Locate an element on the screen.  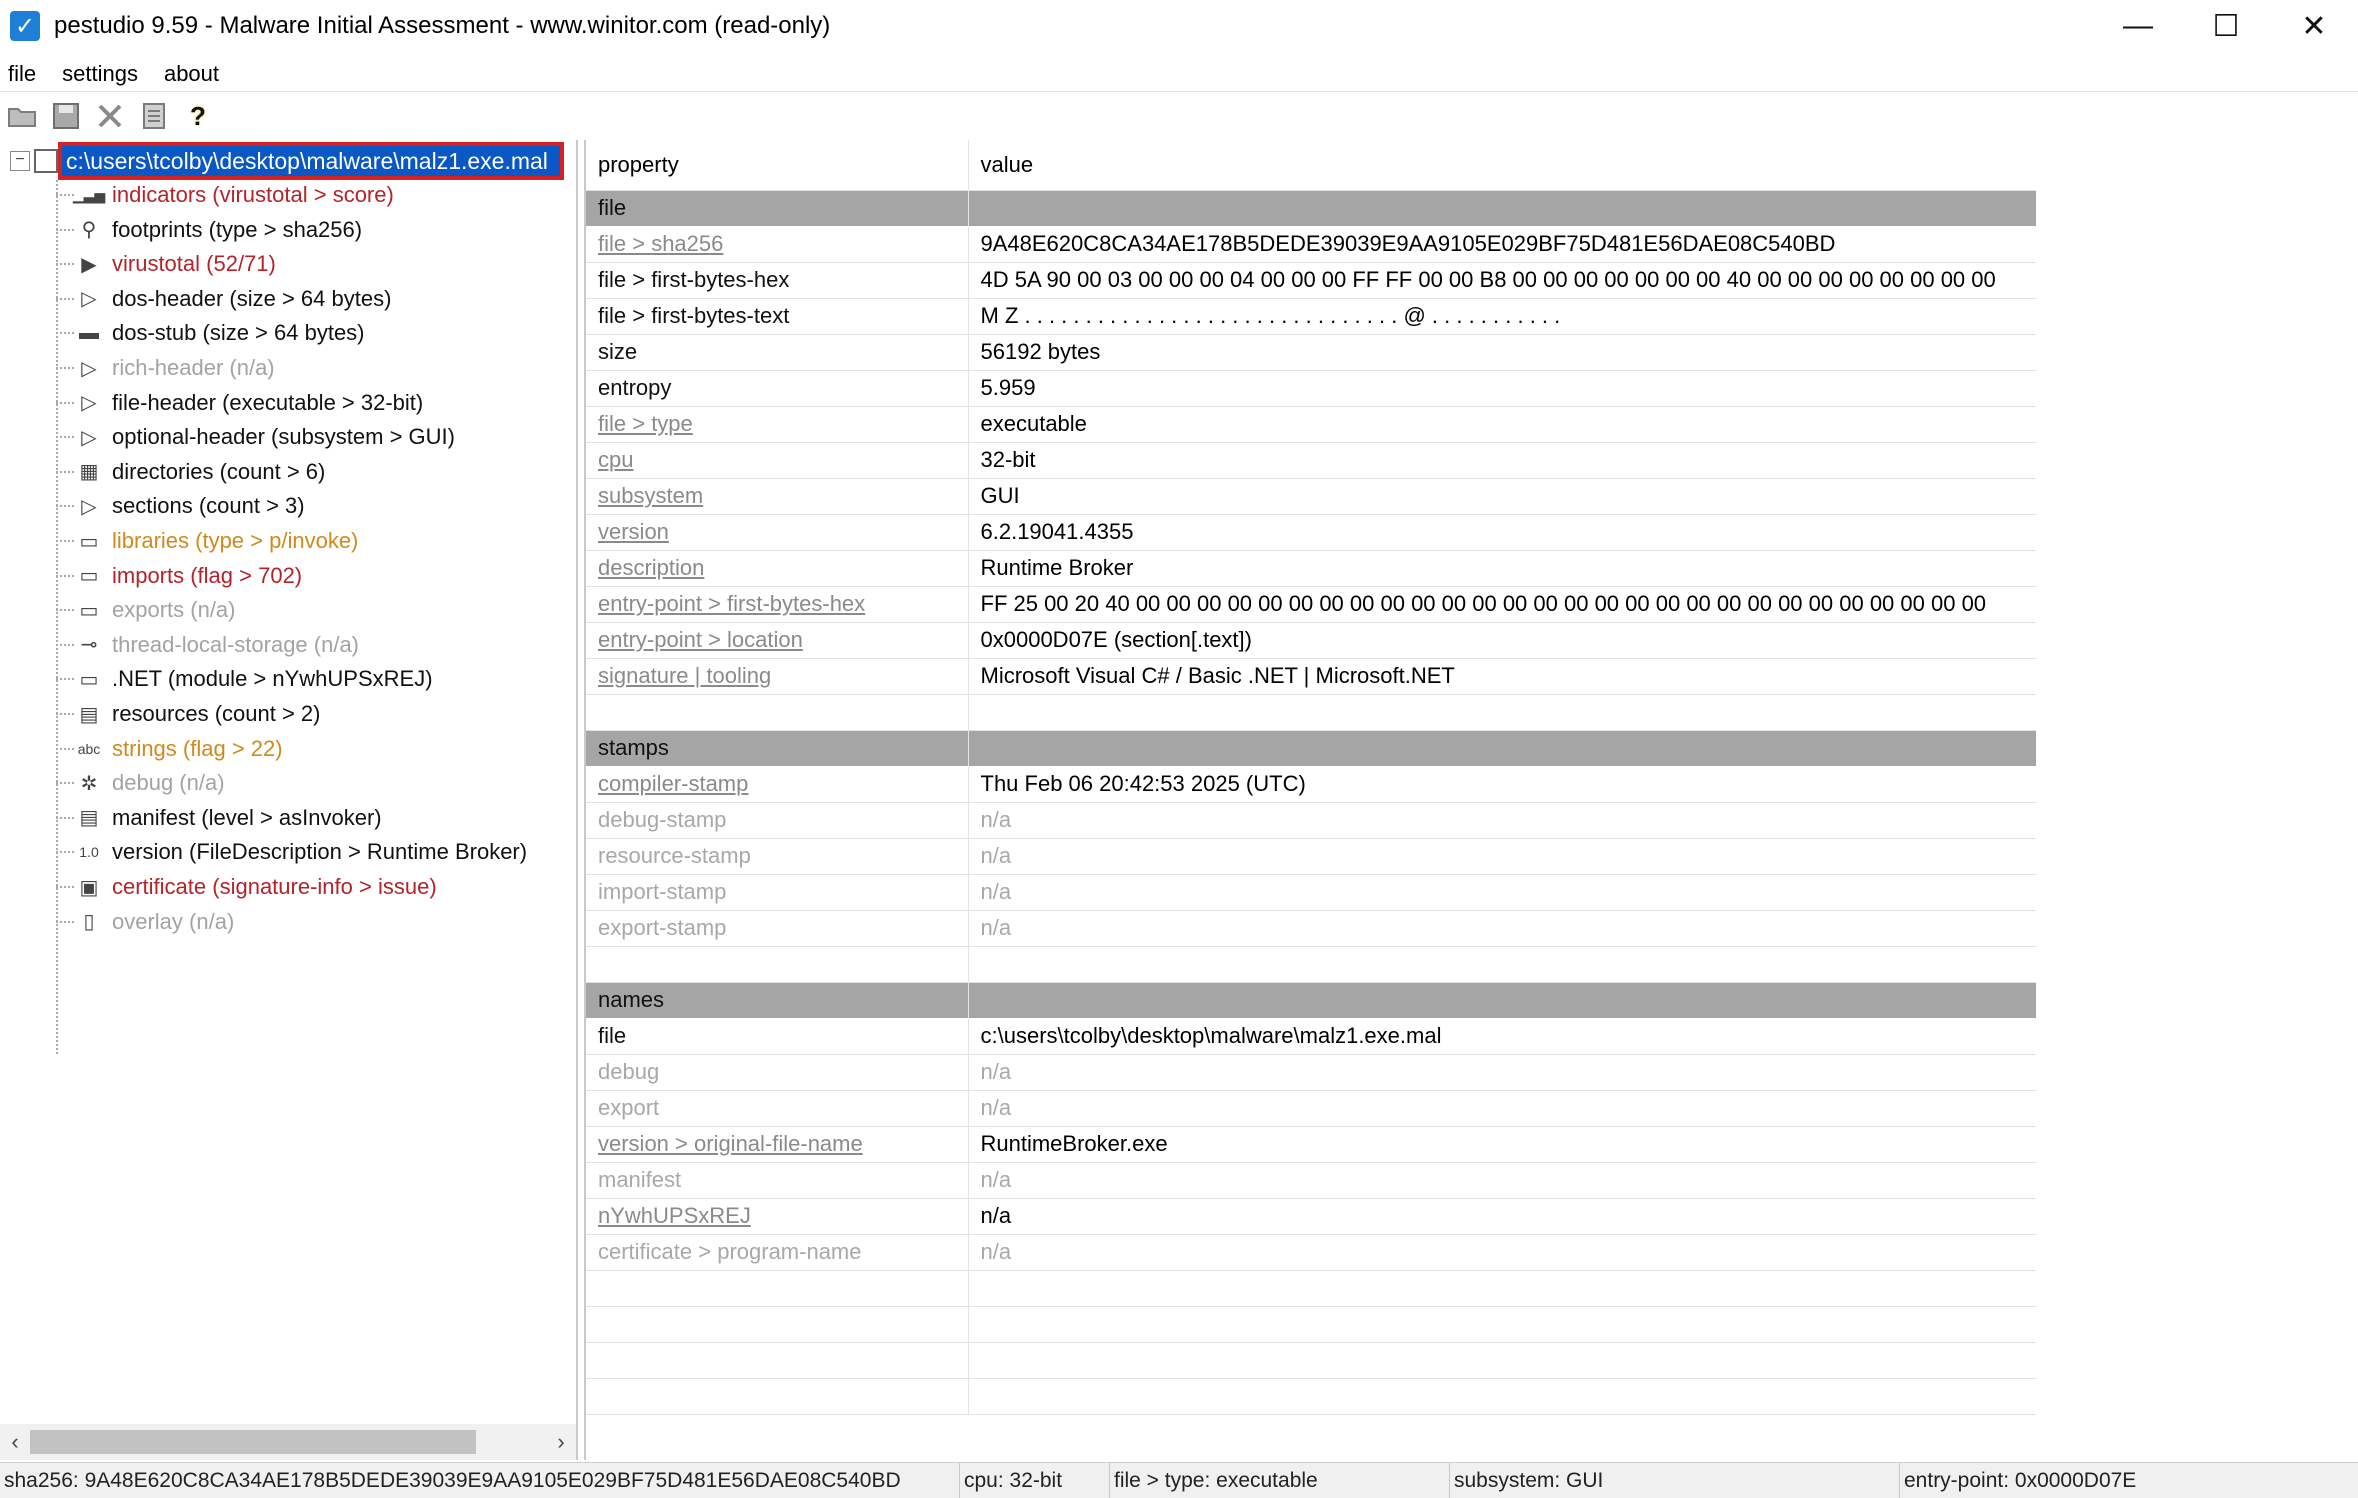
table-row: export-stamp n/a is located at coordinates (1311, 928).